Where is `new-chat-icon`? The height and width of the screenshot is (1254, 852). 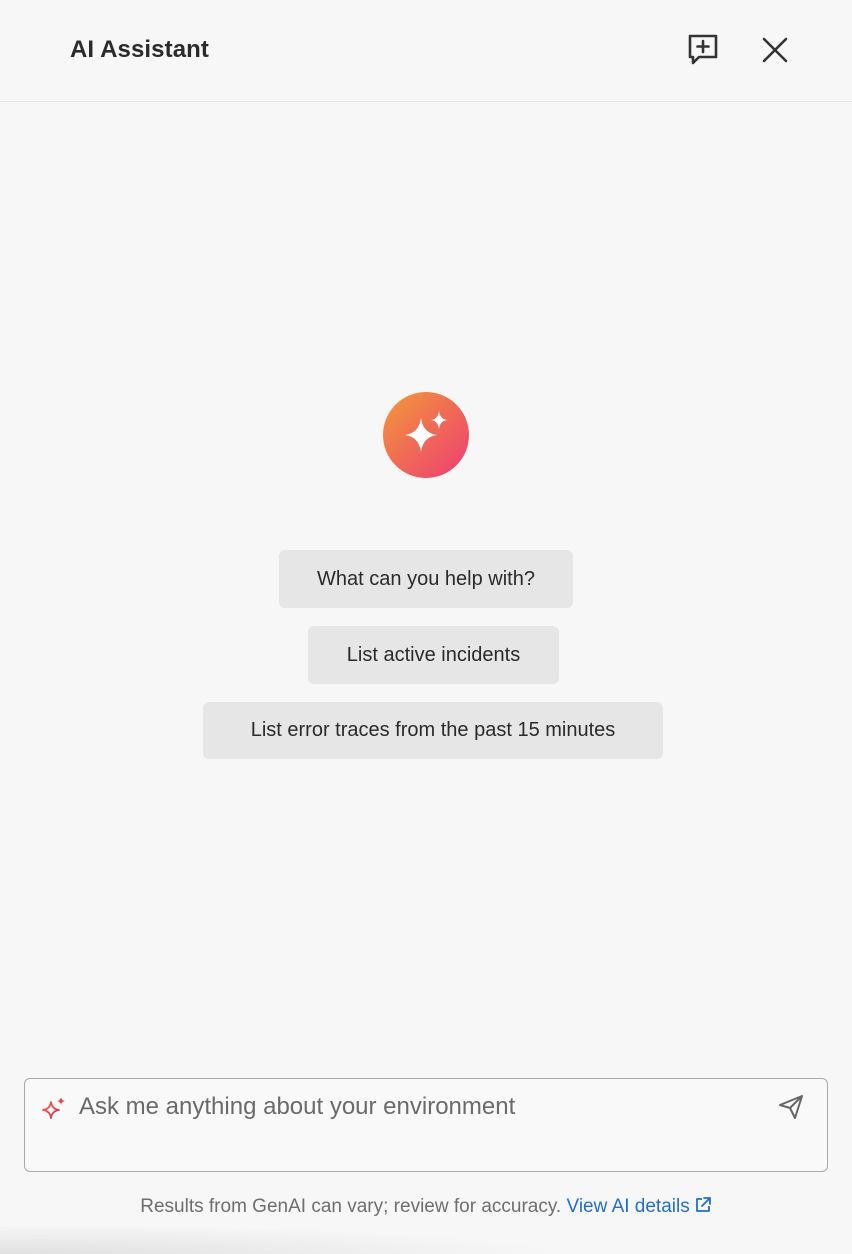 new-chat-icon is located at coordinates (703, 49).